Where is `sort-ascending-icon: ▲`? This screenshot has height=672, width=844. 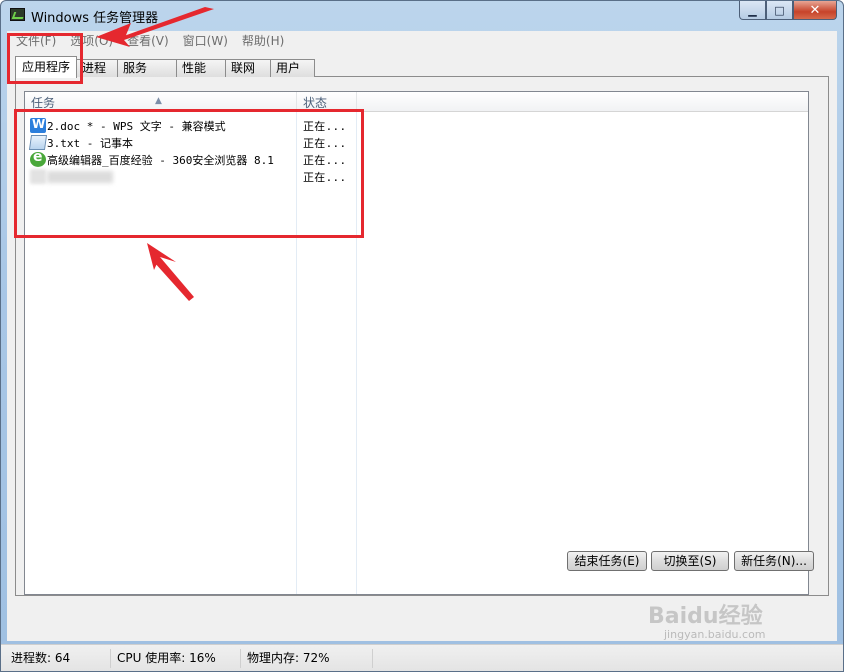
sort-ascending-icon: ▲ is located at coordinates (158, 101).